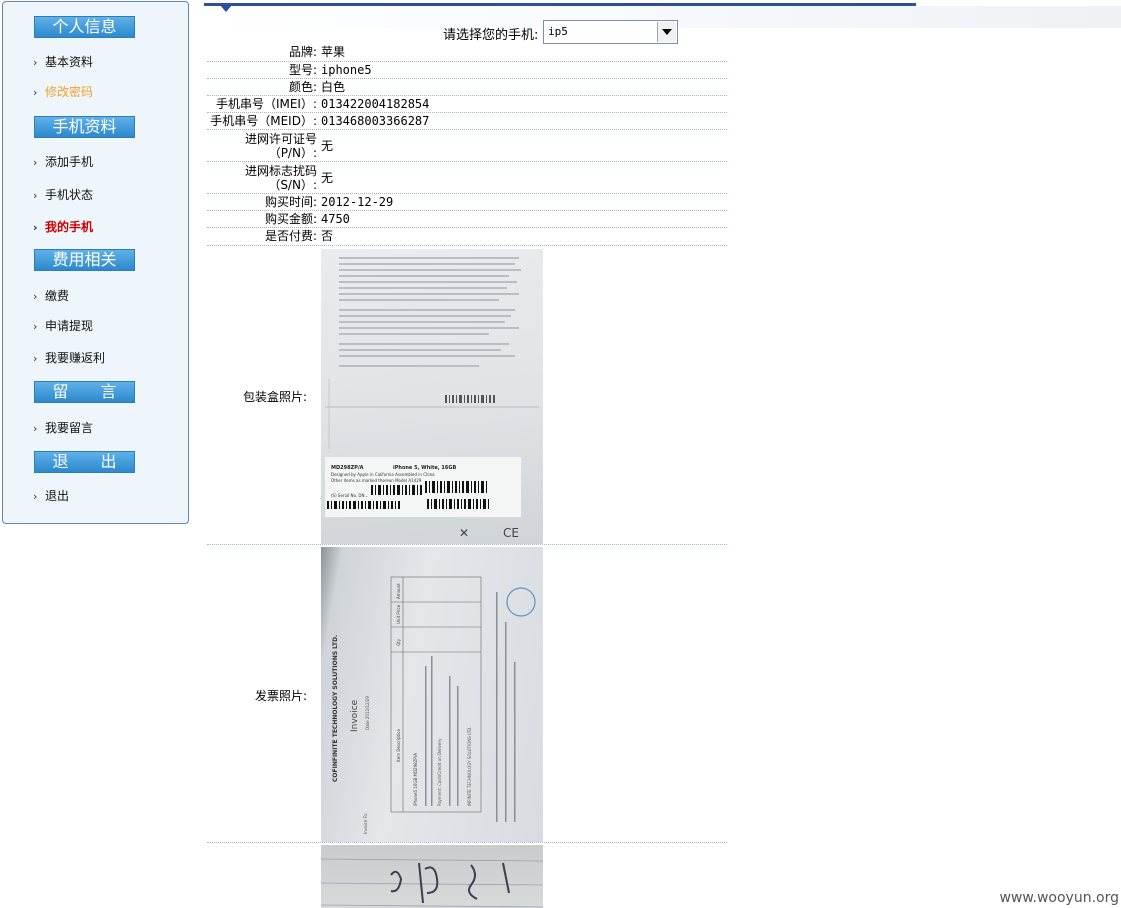 The height and width of the screenshot is (908, 1121). What do you see at coordinates (467, 70) in the screenshot?
I see `detail-row-model: 型号: iphone5` at bounding box center [467, 70].